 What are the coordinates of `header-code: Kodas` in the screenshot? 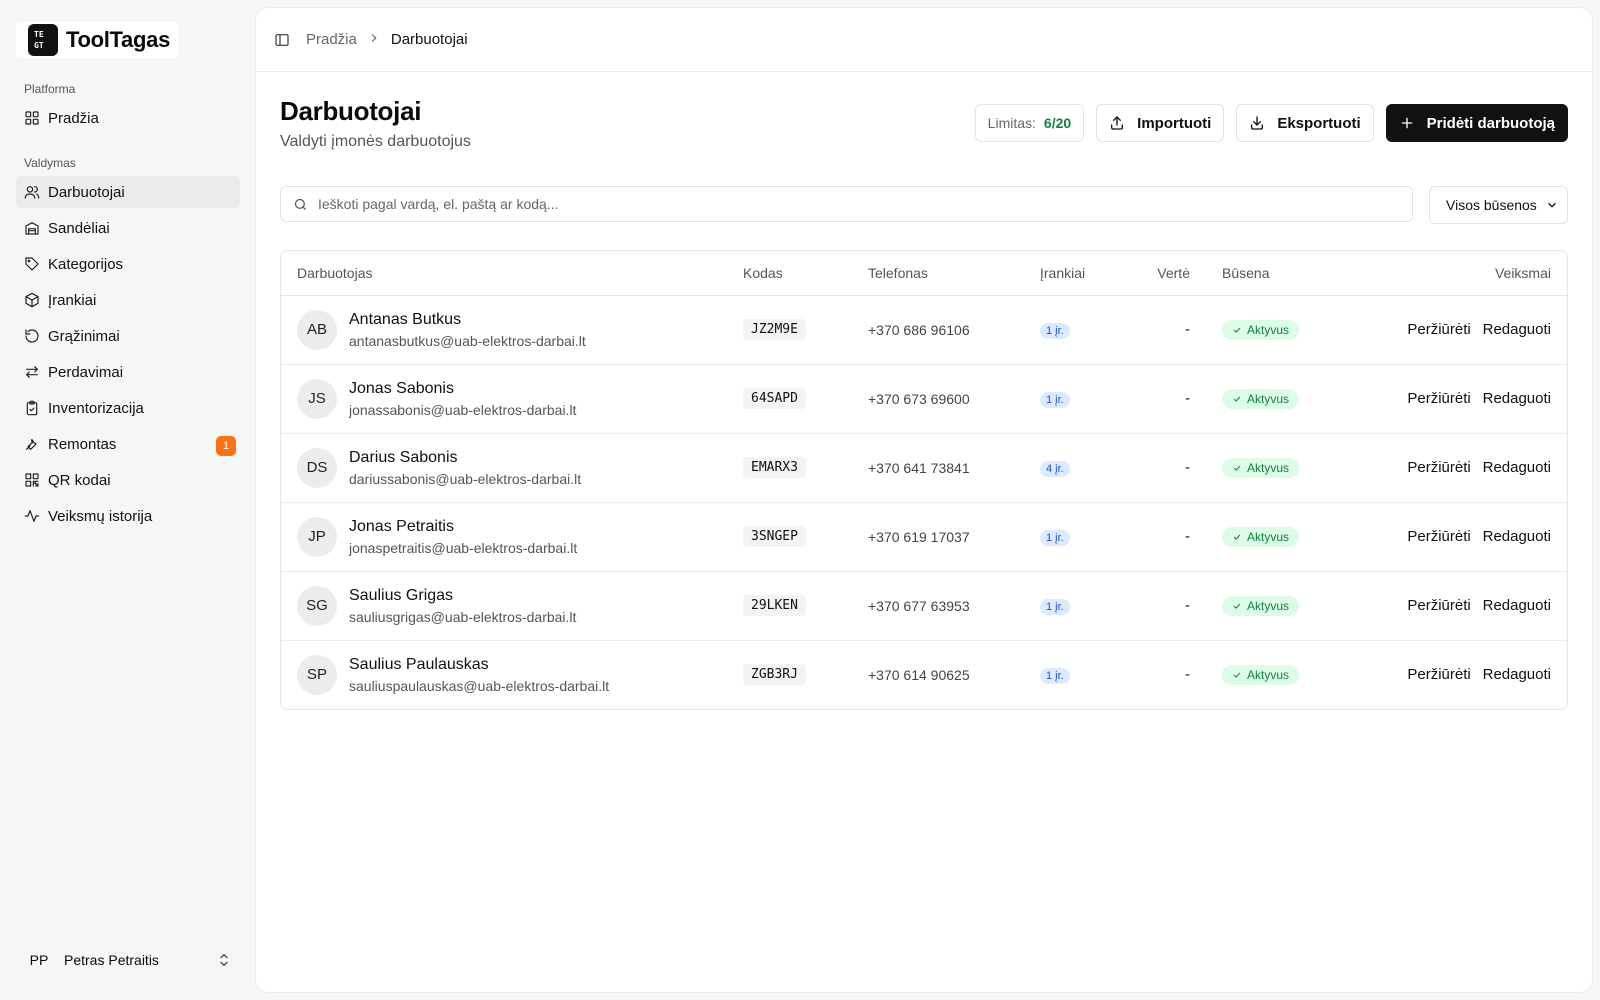 It's located at (789, 273).